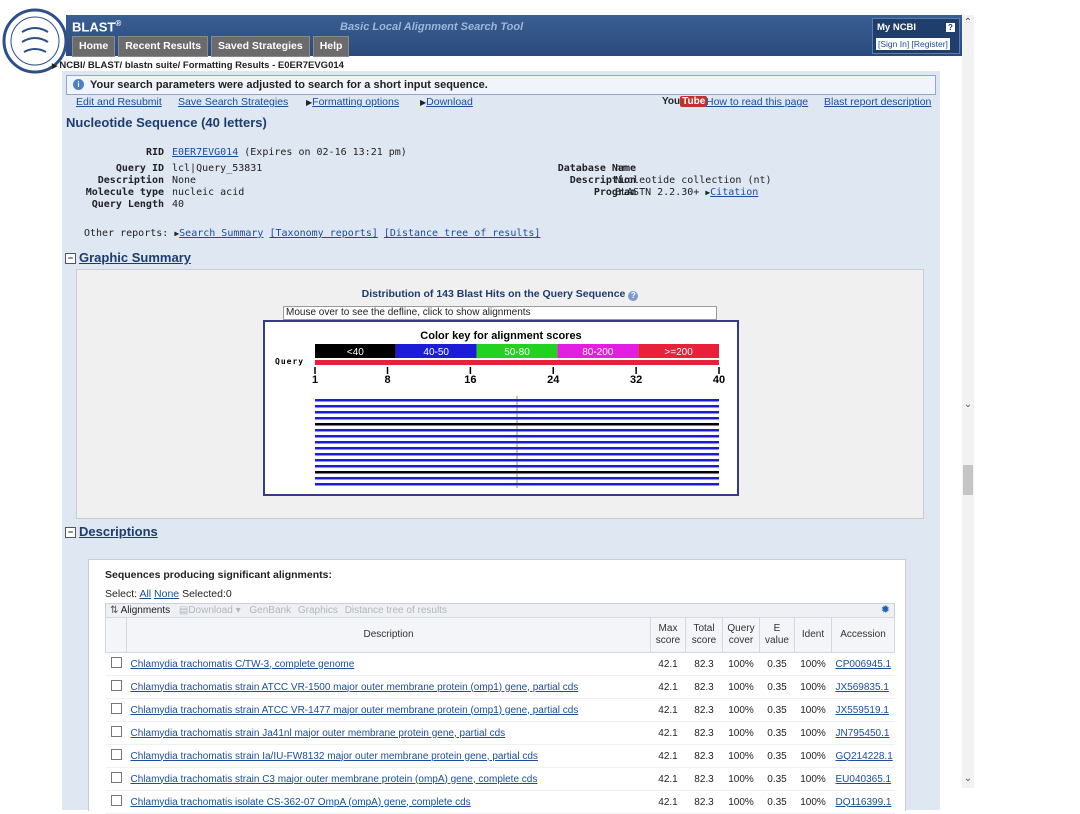 This screenshot has width=1080, height=814. Describe the element at coordinates (968, 22) in the screenshot. I see `scroll-up-icon: ⌃` at that location.